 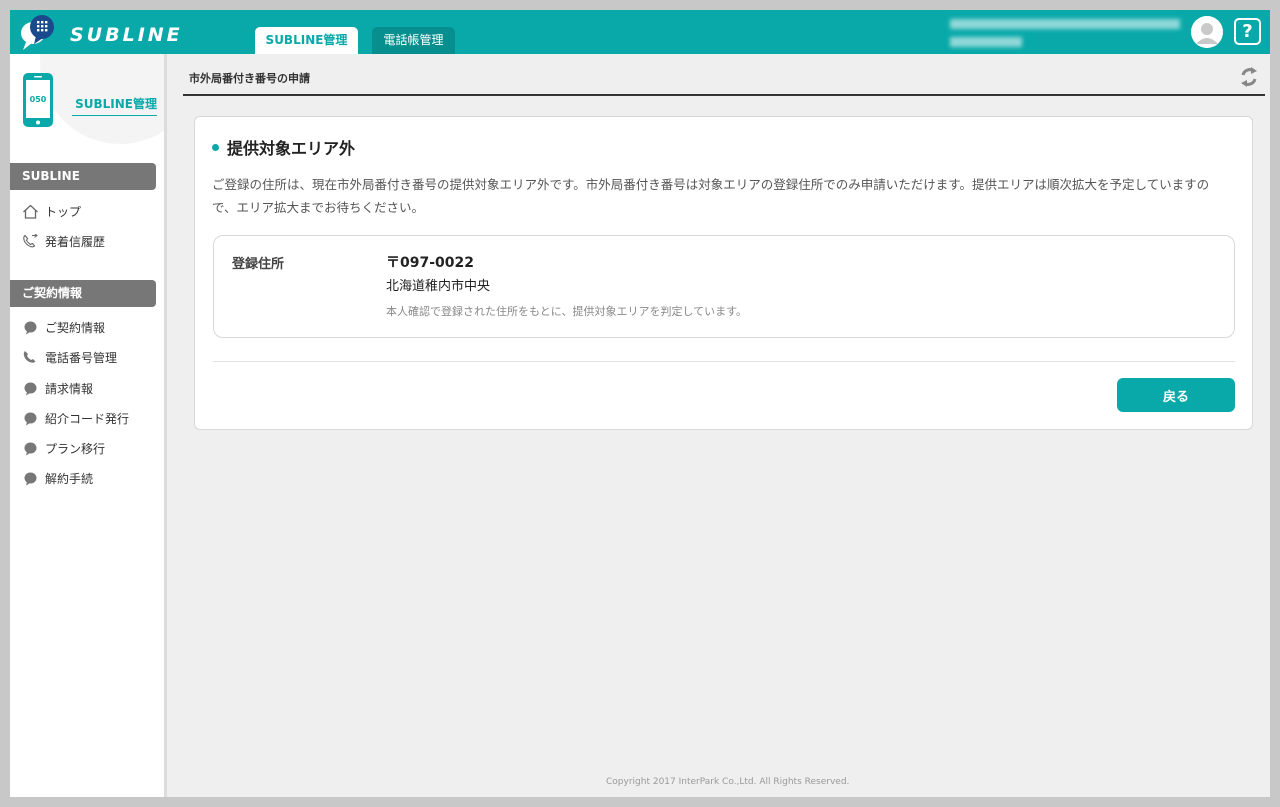 I want to click on logo-icon, so click(x=37, y=32).